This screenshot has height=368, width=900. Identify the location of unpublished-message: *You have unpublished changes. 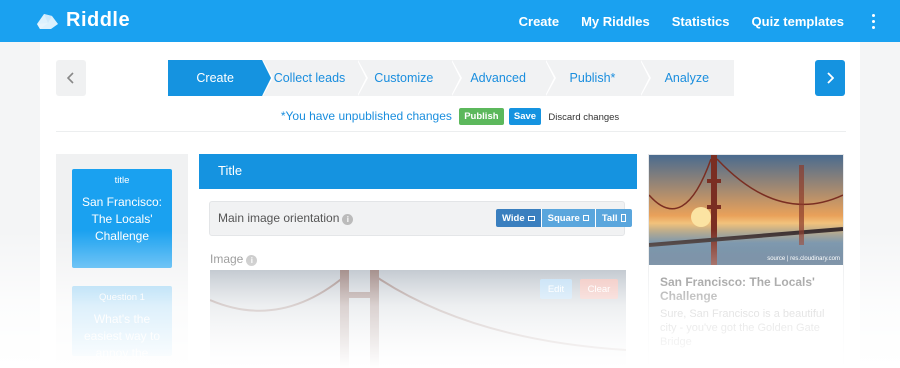
(366, 116).